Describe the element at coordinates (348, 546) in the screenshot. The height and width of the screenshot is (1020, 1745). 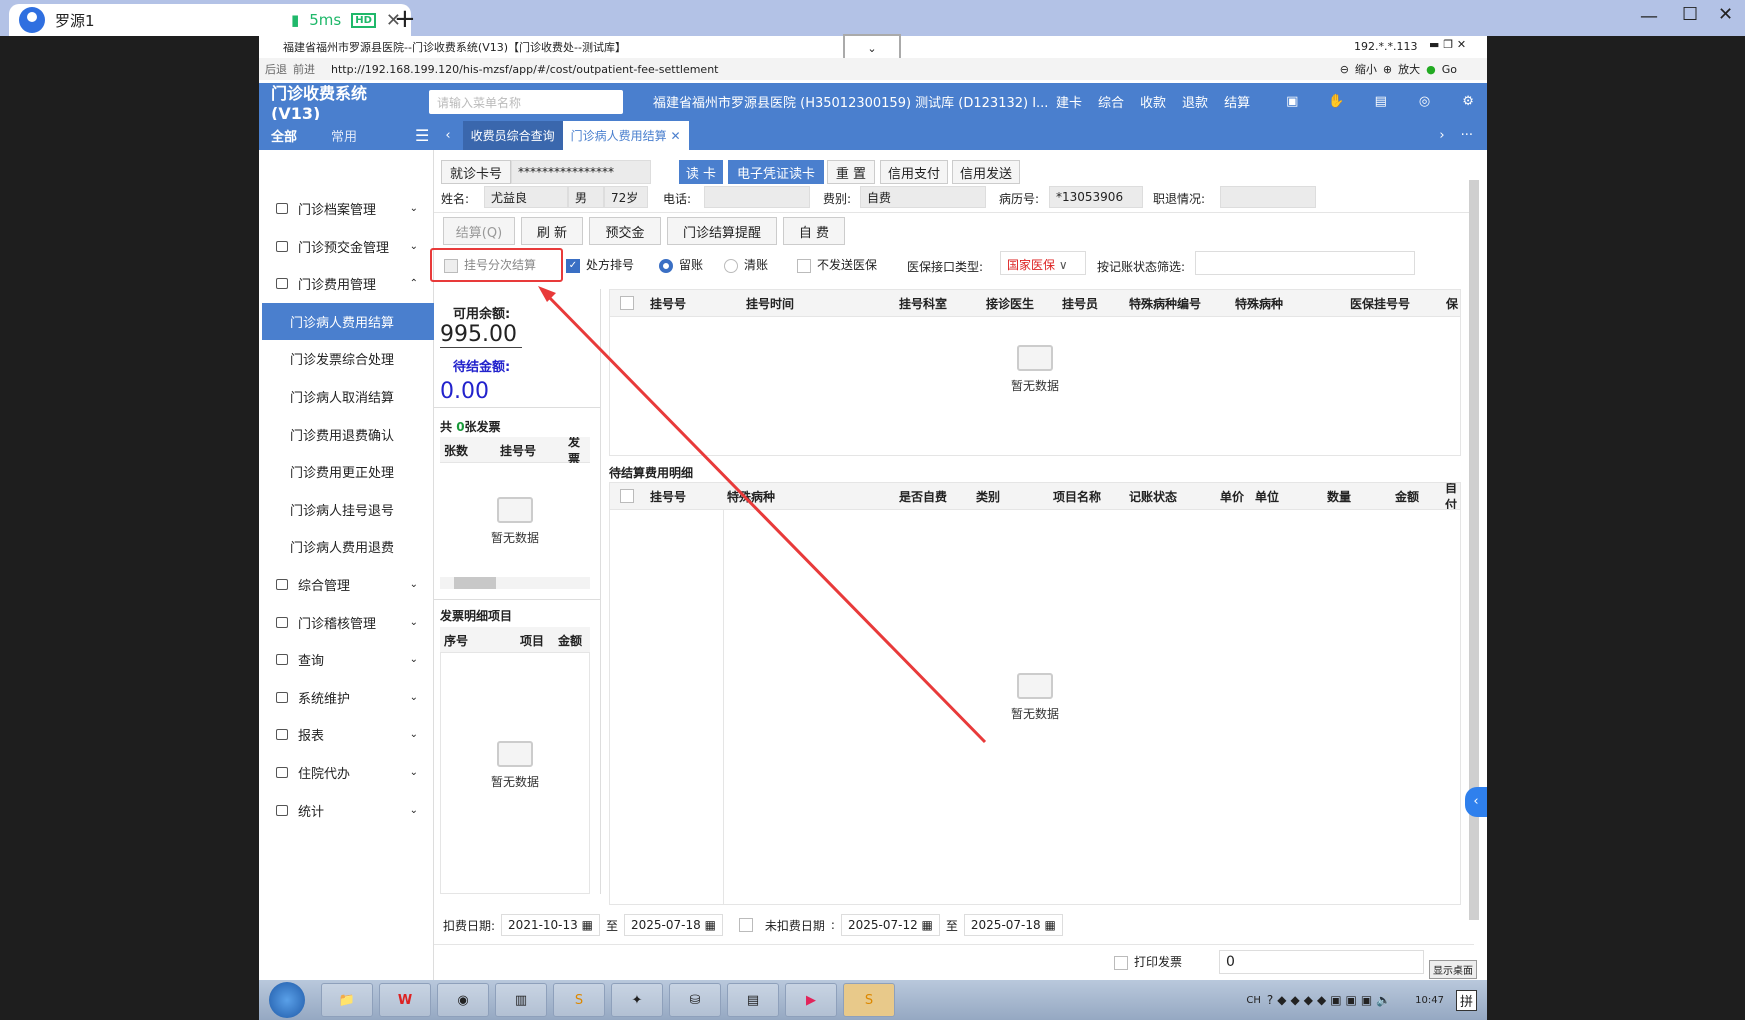
I see `sidebar-item: 门诊病人费用退费` at that location.